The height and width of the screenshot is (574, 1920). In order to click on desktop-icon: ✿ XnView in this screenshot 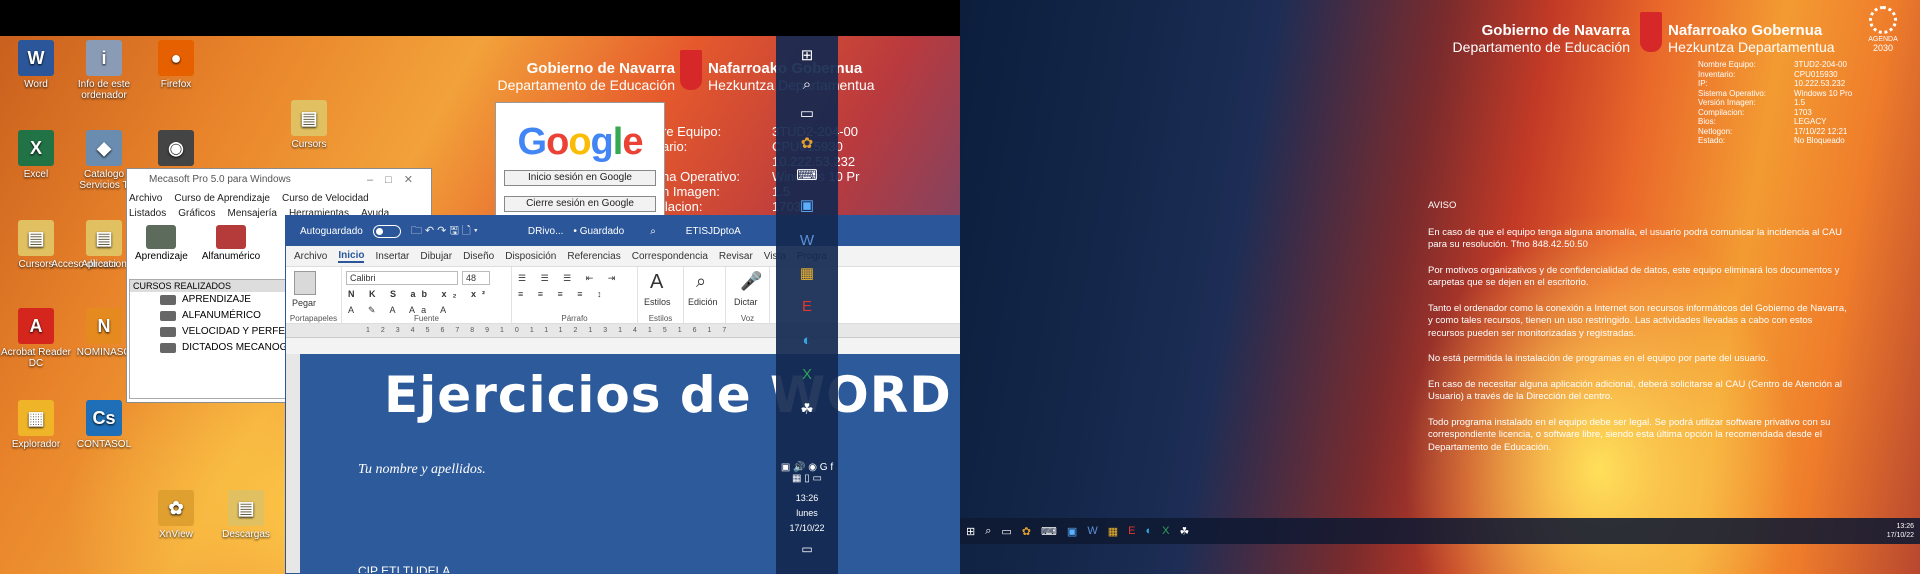, I will do `click(176, 515)`.